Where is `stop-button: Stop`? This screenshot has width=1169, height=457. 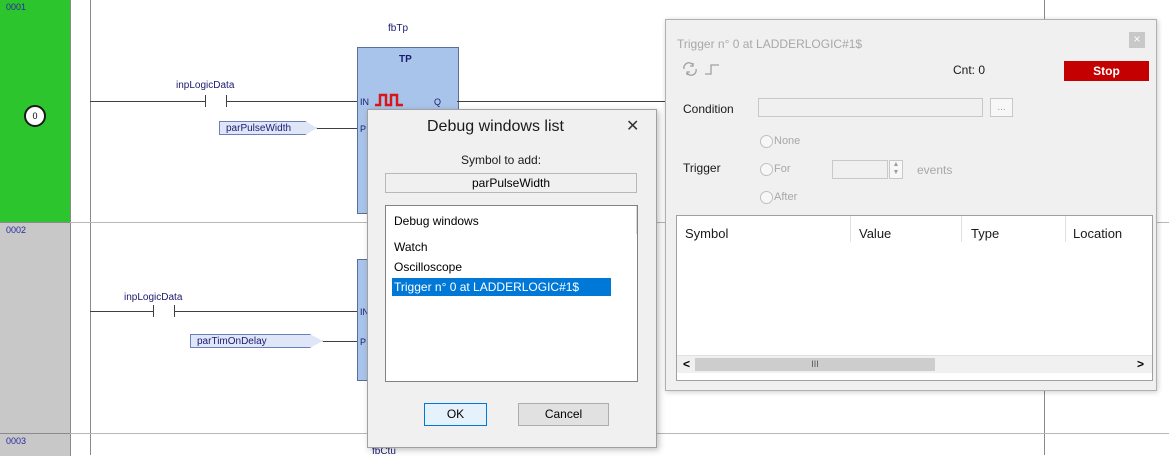
stop-button: Stop is located at coordinates (1106, 71).